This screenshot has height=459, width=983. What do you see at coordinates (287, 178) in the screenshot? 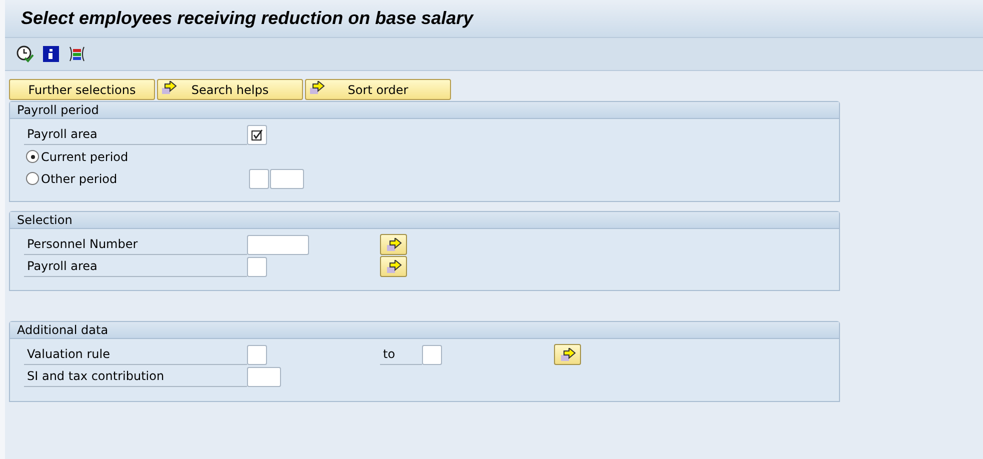
I see `year-field` at bounding box center [287, 178].